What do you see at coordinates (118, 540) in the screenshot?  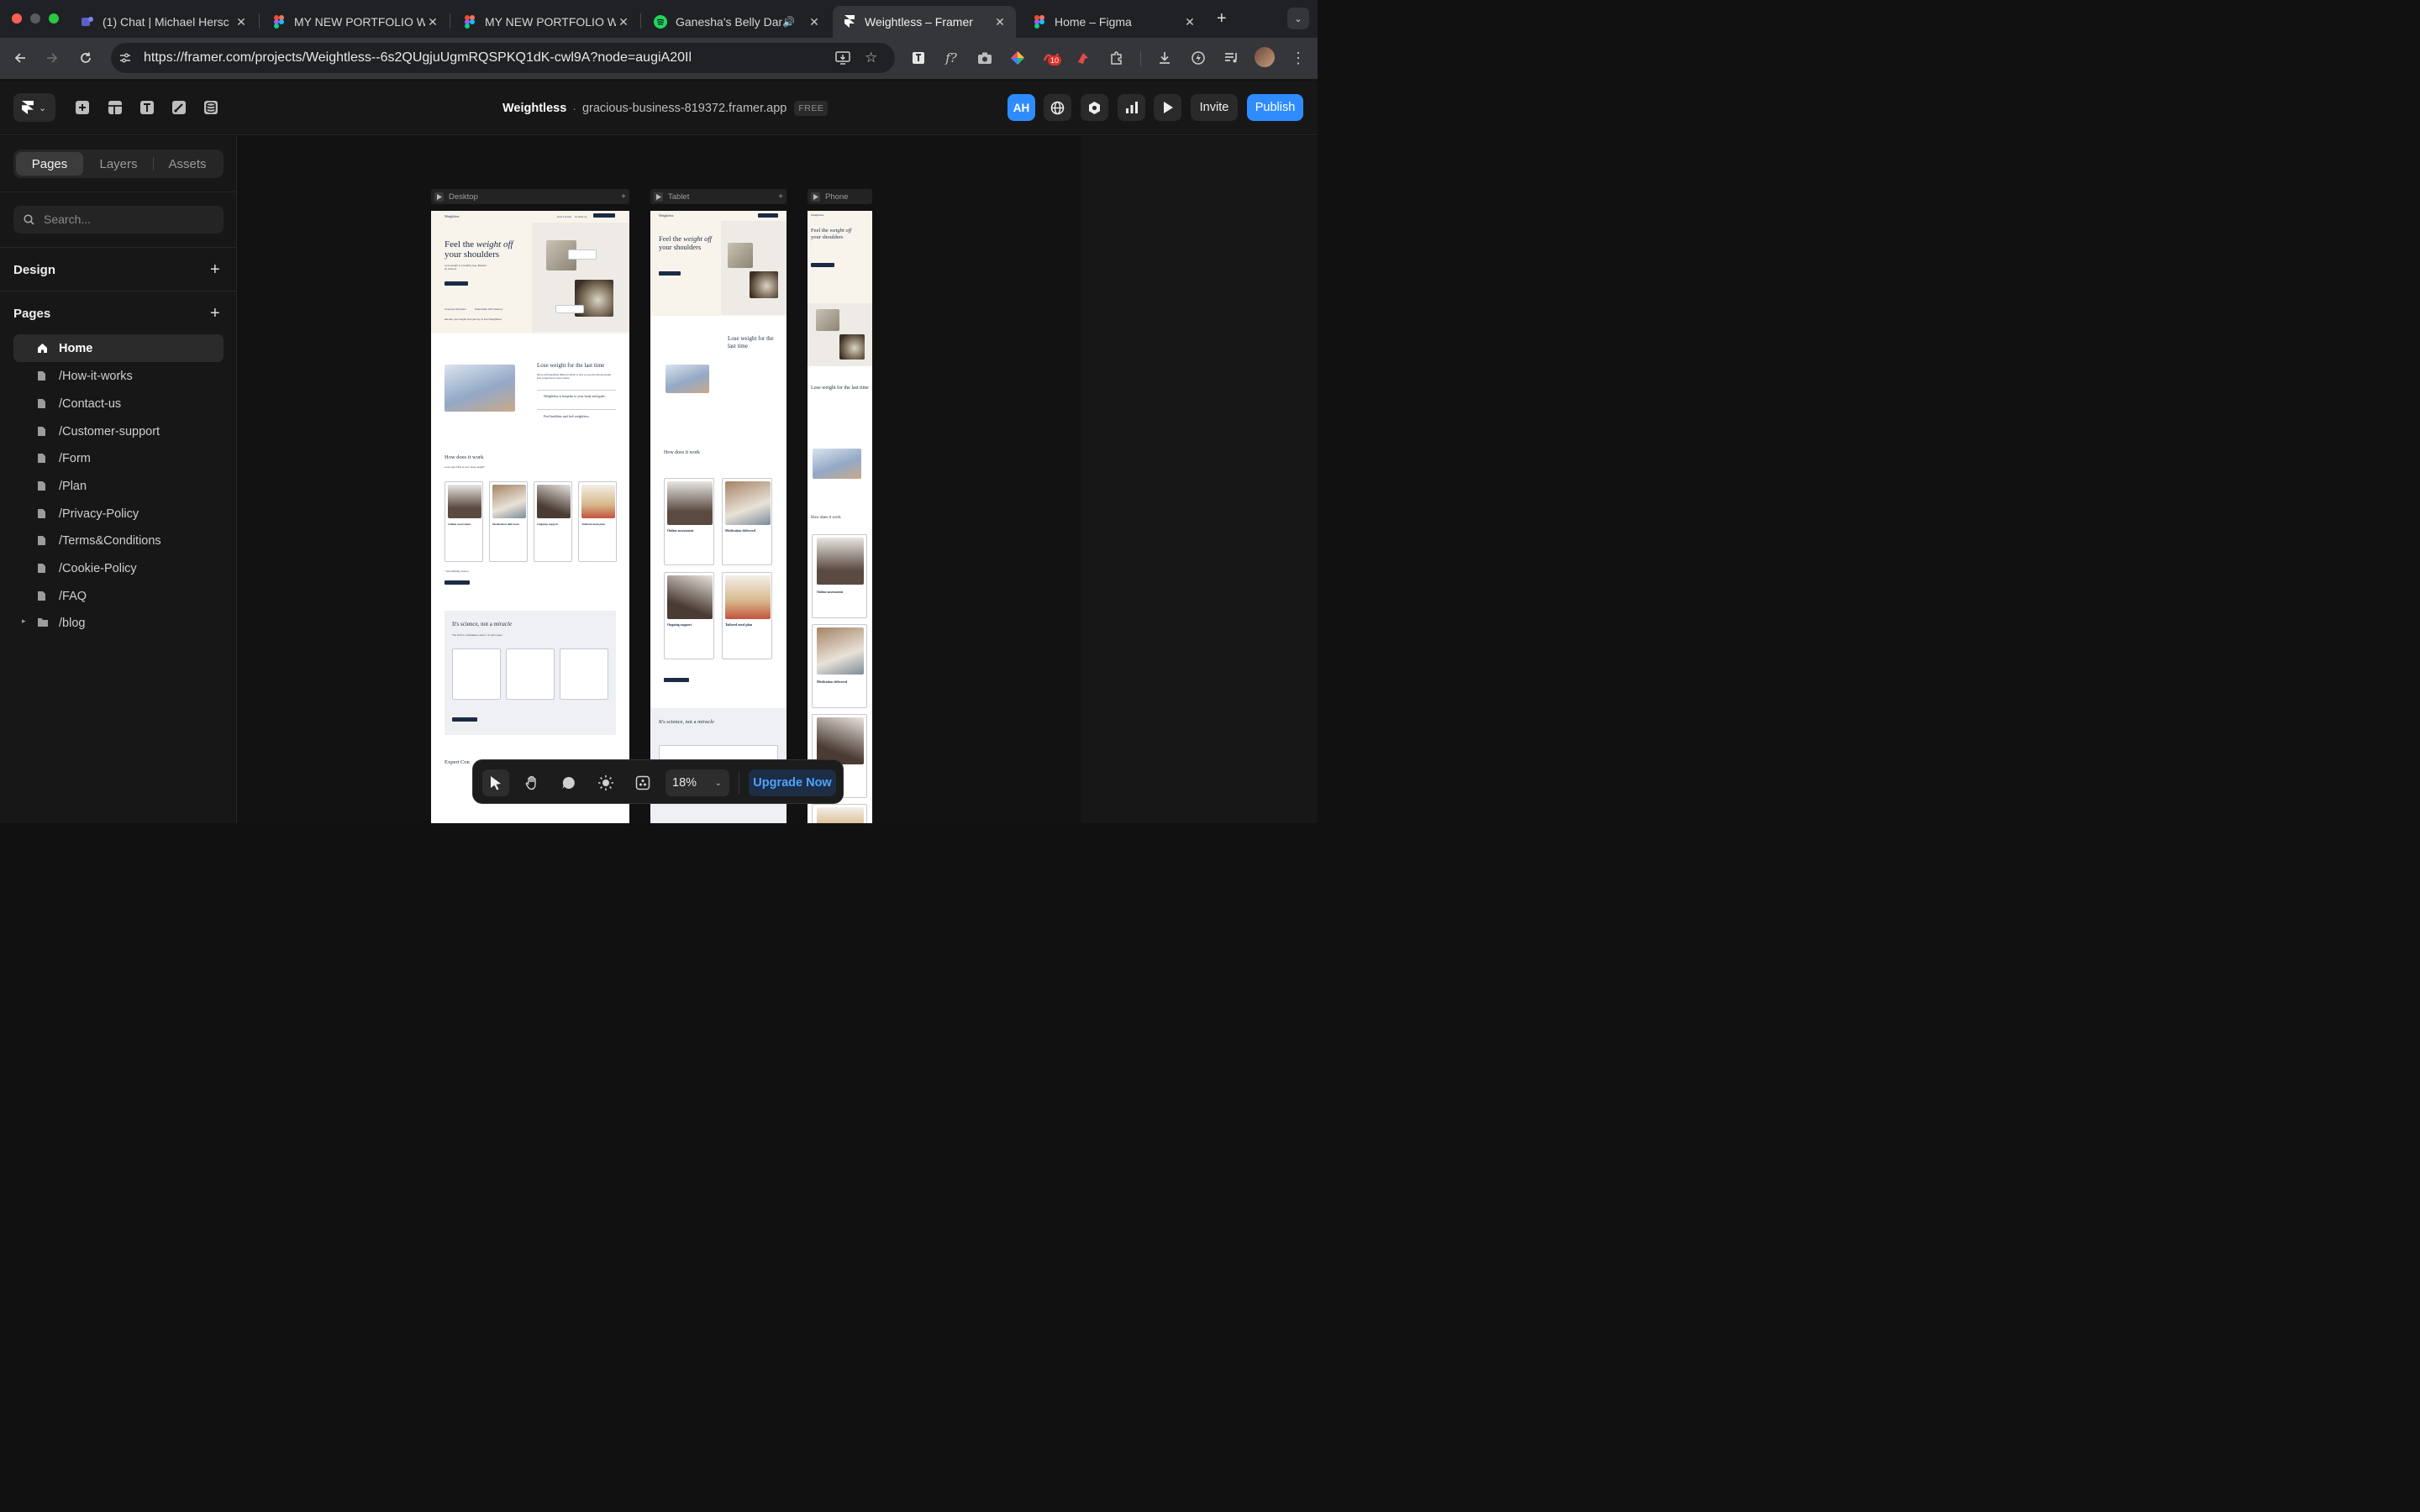 I see `page-item: /Terms&Conditions` at bounding box center [118, 540].